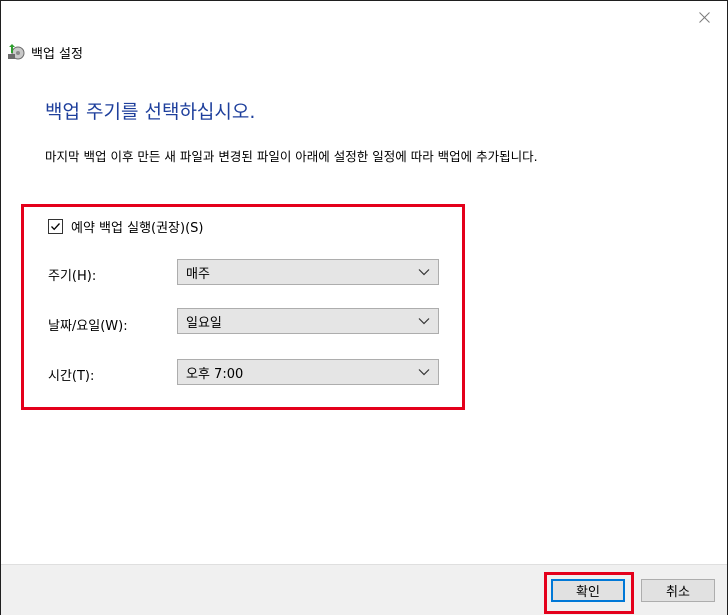  I want to click on checkmark-icon, so click(55, 227).